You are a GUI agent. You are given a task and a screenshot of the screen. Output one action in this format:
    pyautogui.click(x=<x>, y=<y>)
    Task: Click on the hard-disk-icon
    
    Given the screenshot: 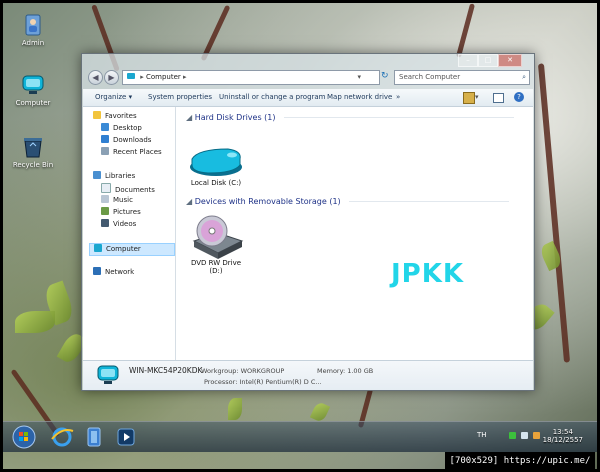 What is the action you would take?
    pyautogui.click(x=216, y=161)
    